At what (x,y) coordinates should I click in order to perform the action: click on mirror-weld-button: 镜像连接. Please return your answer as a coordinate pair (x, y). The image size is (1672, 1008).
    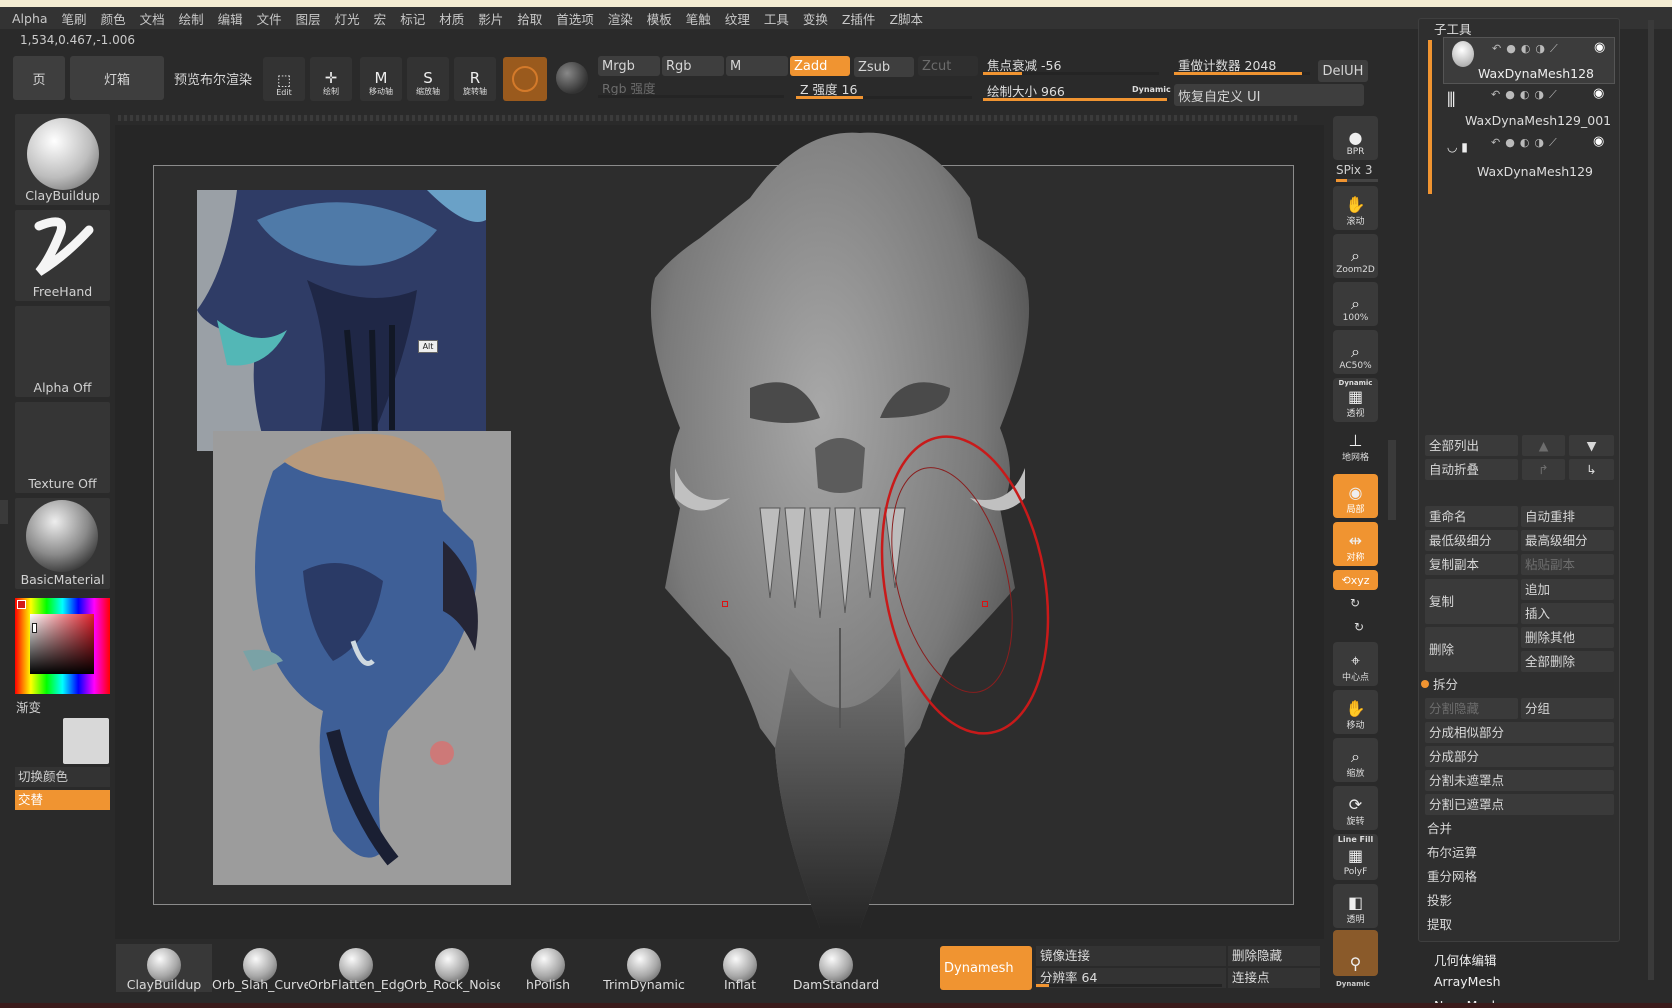
    Looking at the image, I should click on (1131, 956).